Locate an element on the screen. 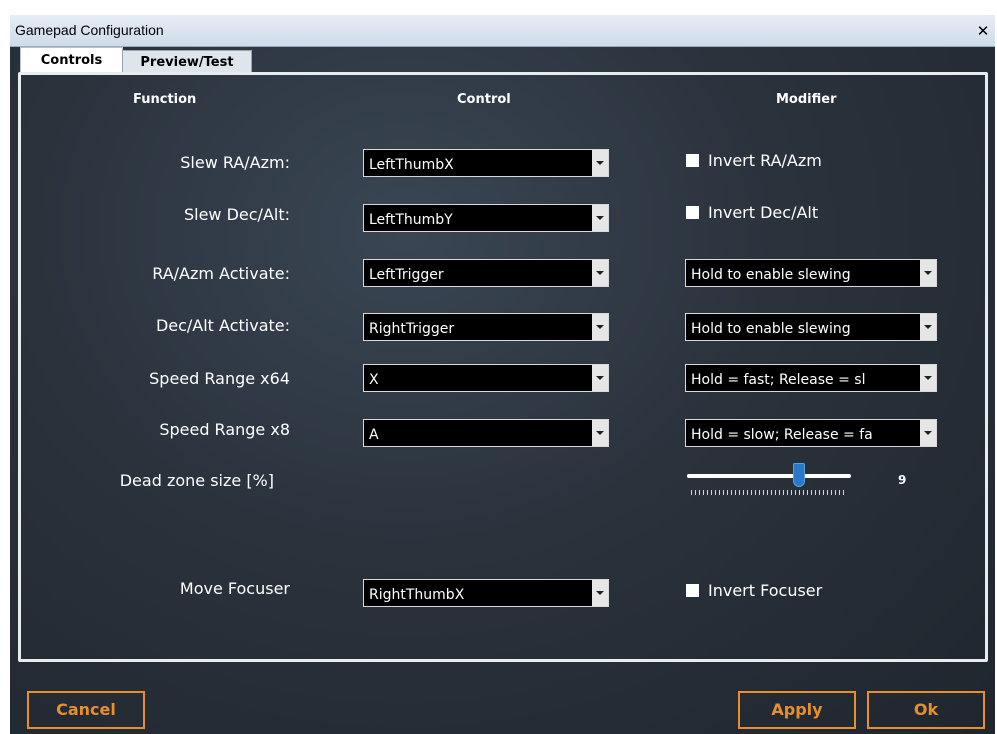 The width and height of the screenshot is (997, 734). slew-dec-control-value: LeftThumbY is located at coordinates (411, 220).